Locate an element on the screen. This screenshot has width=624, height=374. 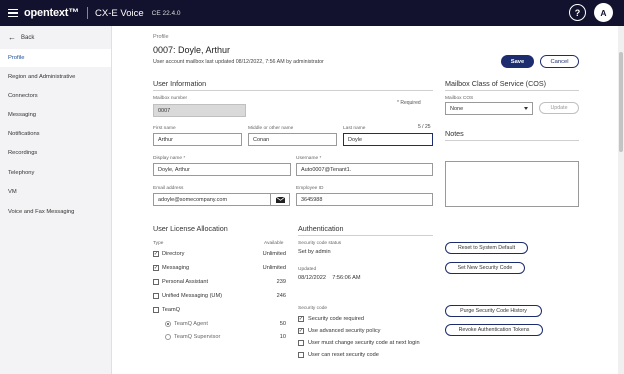
license-checkbox-personal-assistant is located at coordinates (156, 282).